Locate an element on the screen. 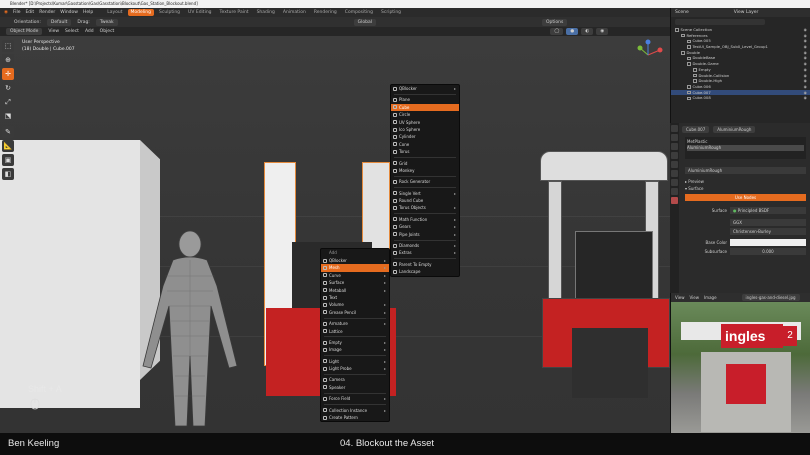 This screenshot has width=810, height=455. mesh-menu-item-math-function: Math Function ▸ is located at coordinates (425, 219).